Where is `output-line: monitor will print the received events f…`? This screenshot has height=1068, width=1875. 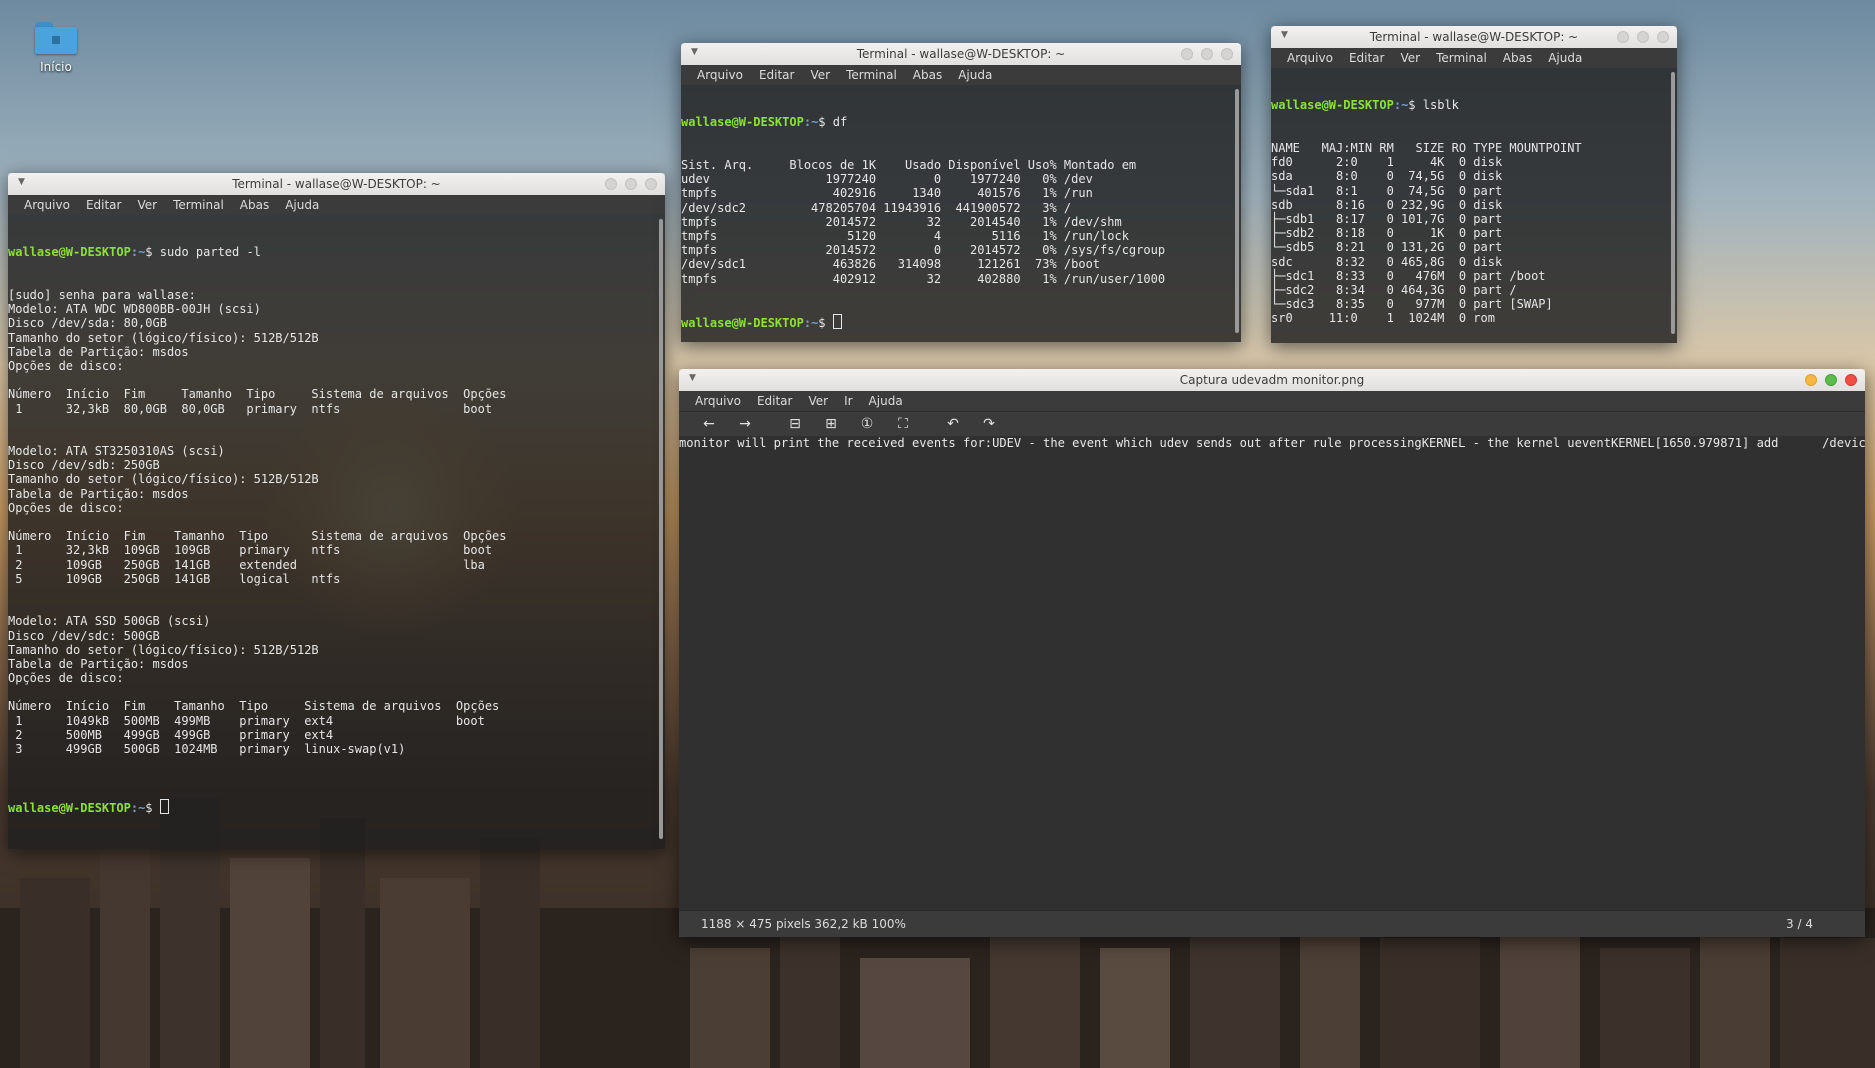
output-line: monitor will print the received events f… is located at coordinates (836, 443).